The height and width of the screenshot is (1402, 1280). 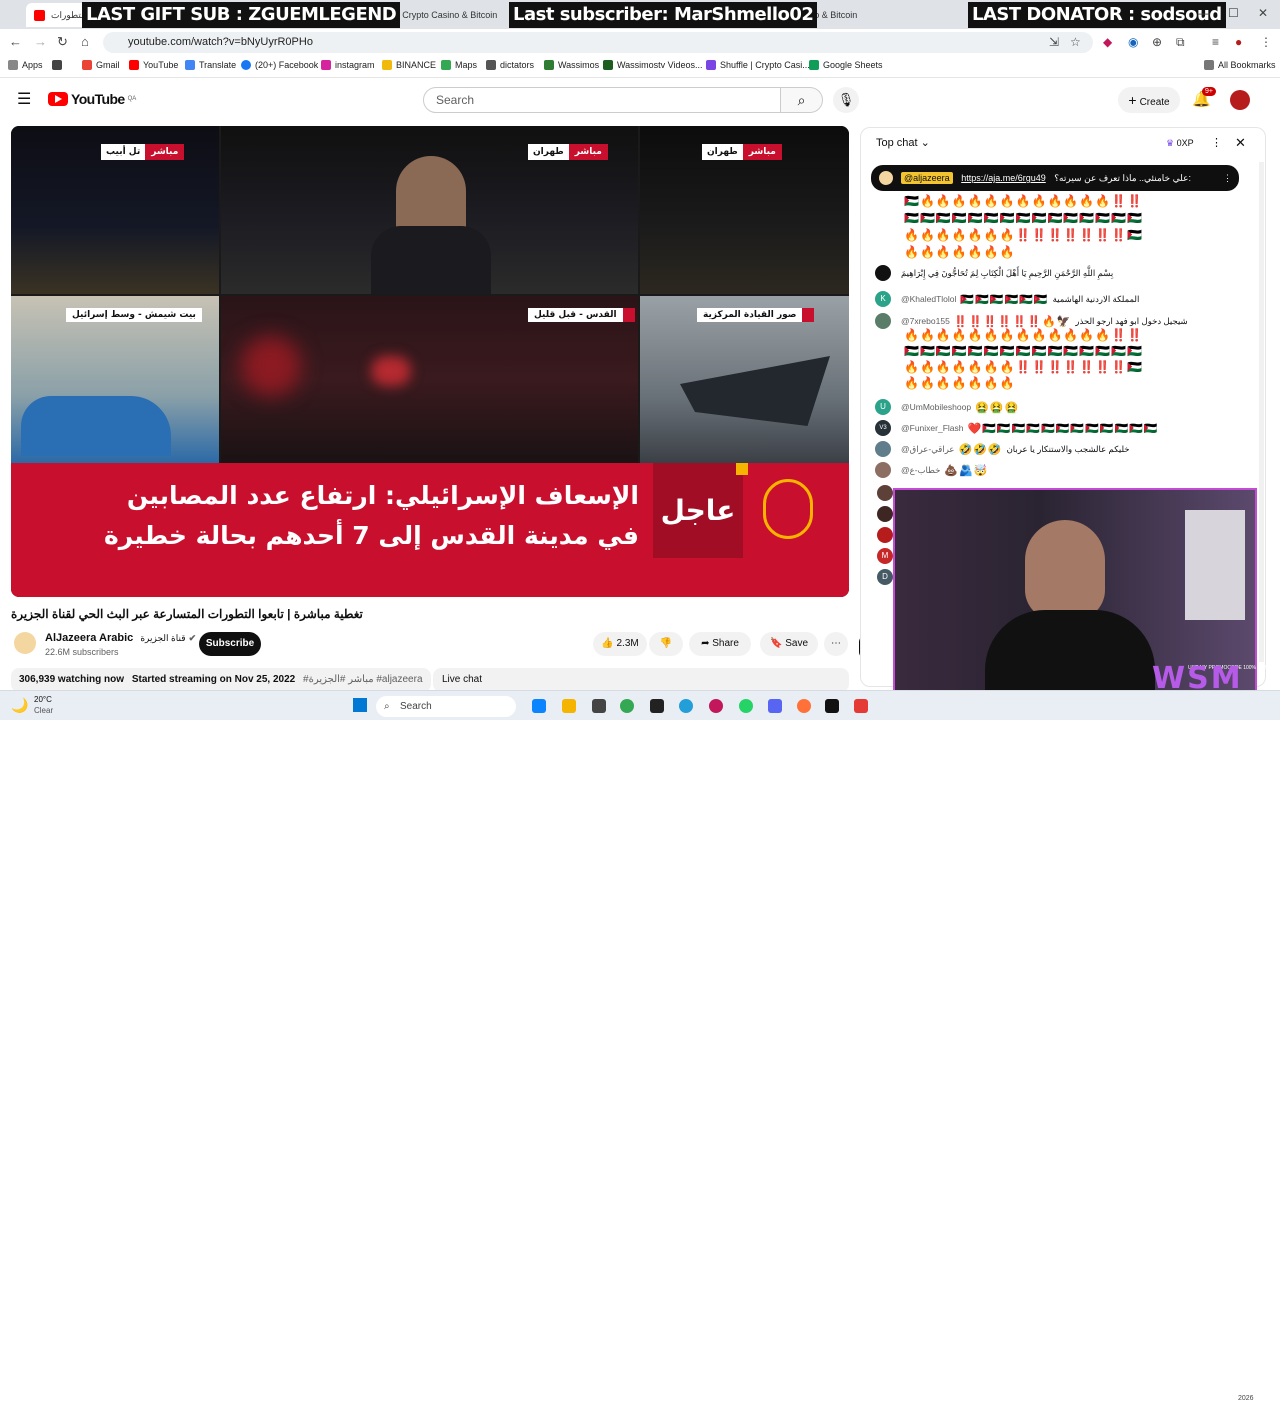 I want to click on whatsapp-icon, so click(x=746, y=706).